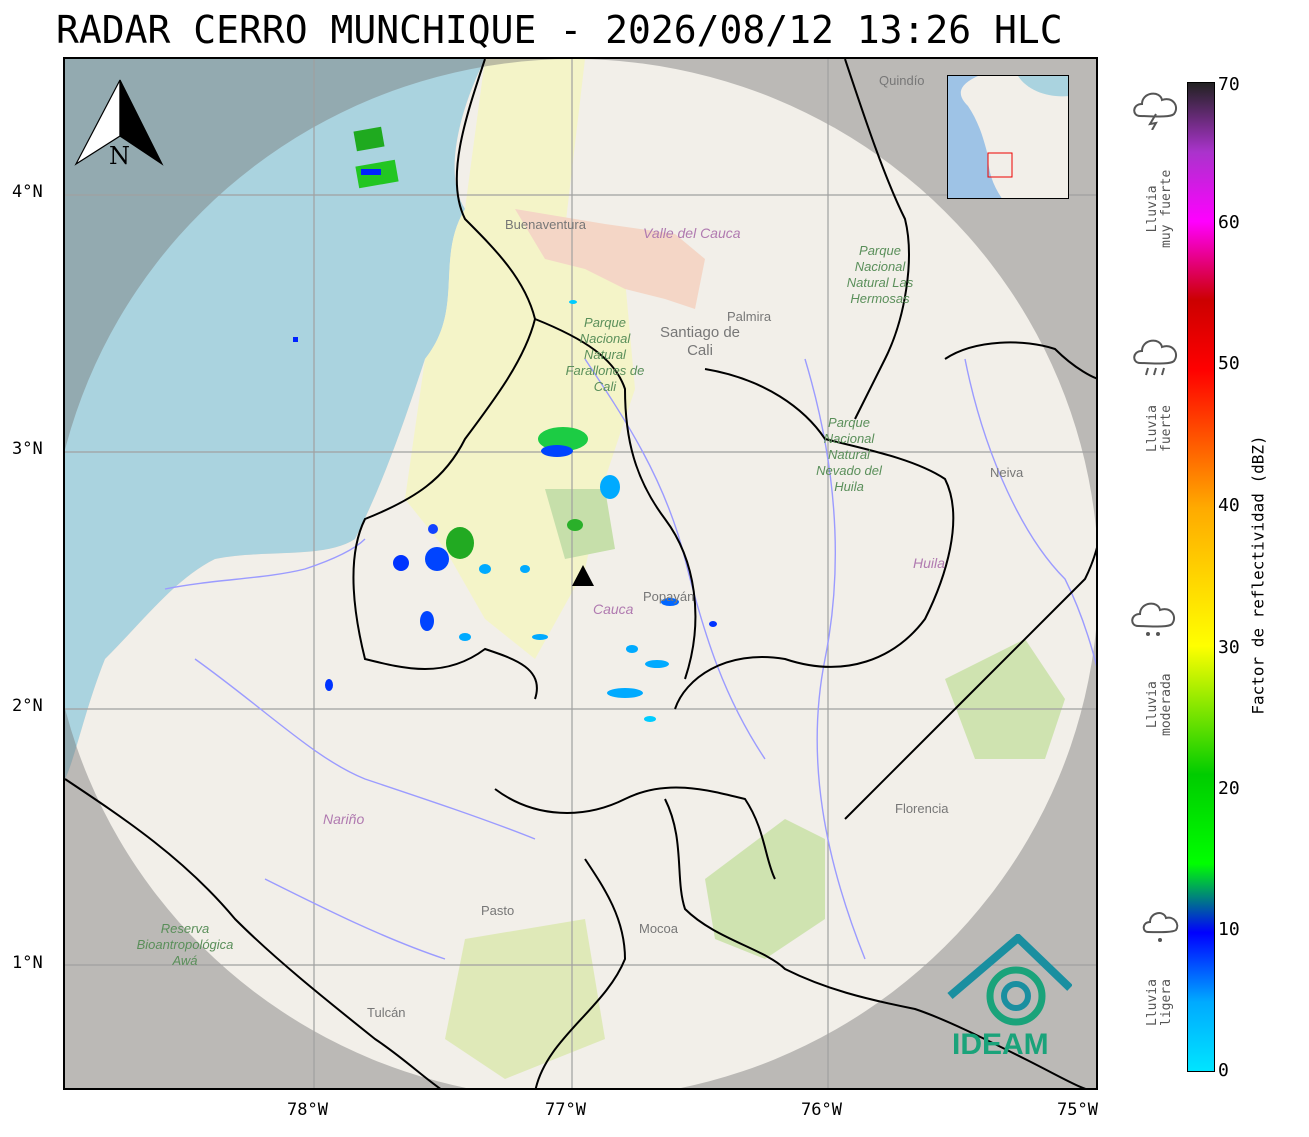 The width and height of the screenshot is (1309, 1137). I want to click on light-rain-cloud-icon, so click(1161, 930).